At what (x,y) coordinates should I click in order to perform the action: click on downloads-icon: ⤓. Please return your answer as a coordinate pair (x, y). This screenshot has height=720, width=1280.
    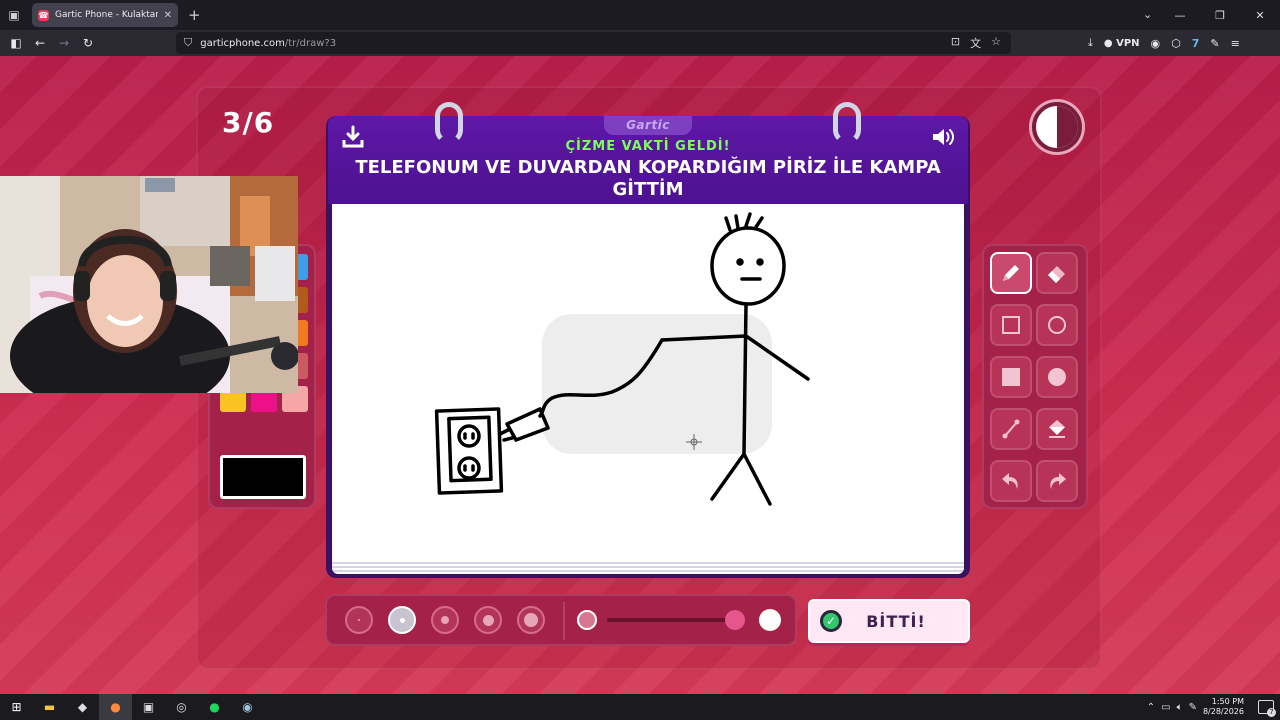
    Looking at the image, I should click on (1090, 43).